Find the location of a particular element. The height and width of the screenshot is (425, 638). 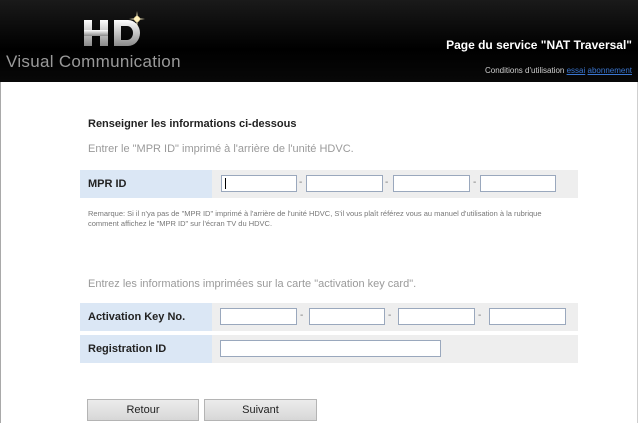

logo-text: Visual Communication is located at coordinates (93, 61).